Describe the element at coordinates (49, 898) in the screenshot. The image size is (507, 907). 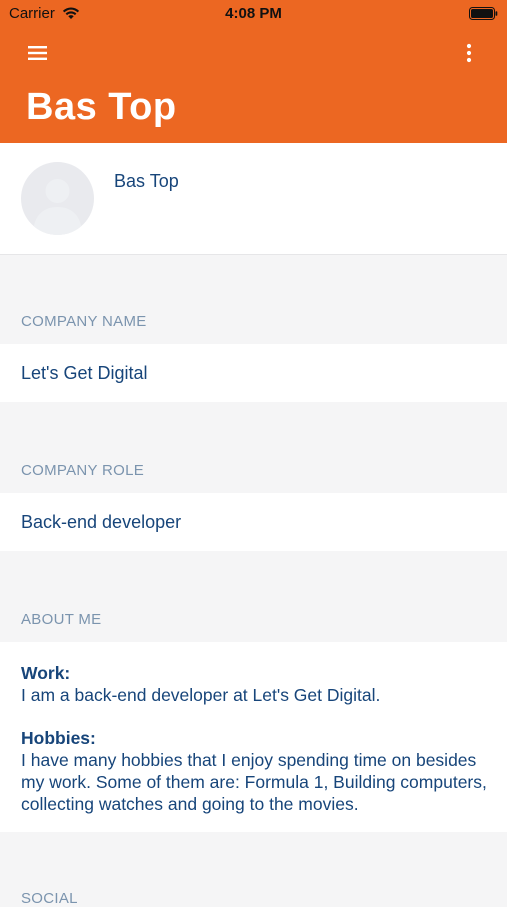
I see `social-label: SOCIAL` at that location.